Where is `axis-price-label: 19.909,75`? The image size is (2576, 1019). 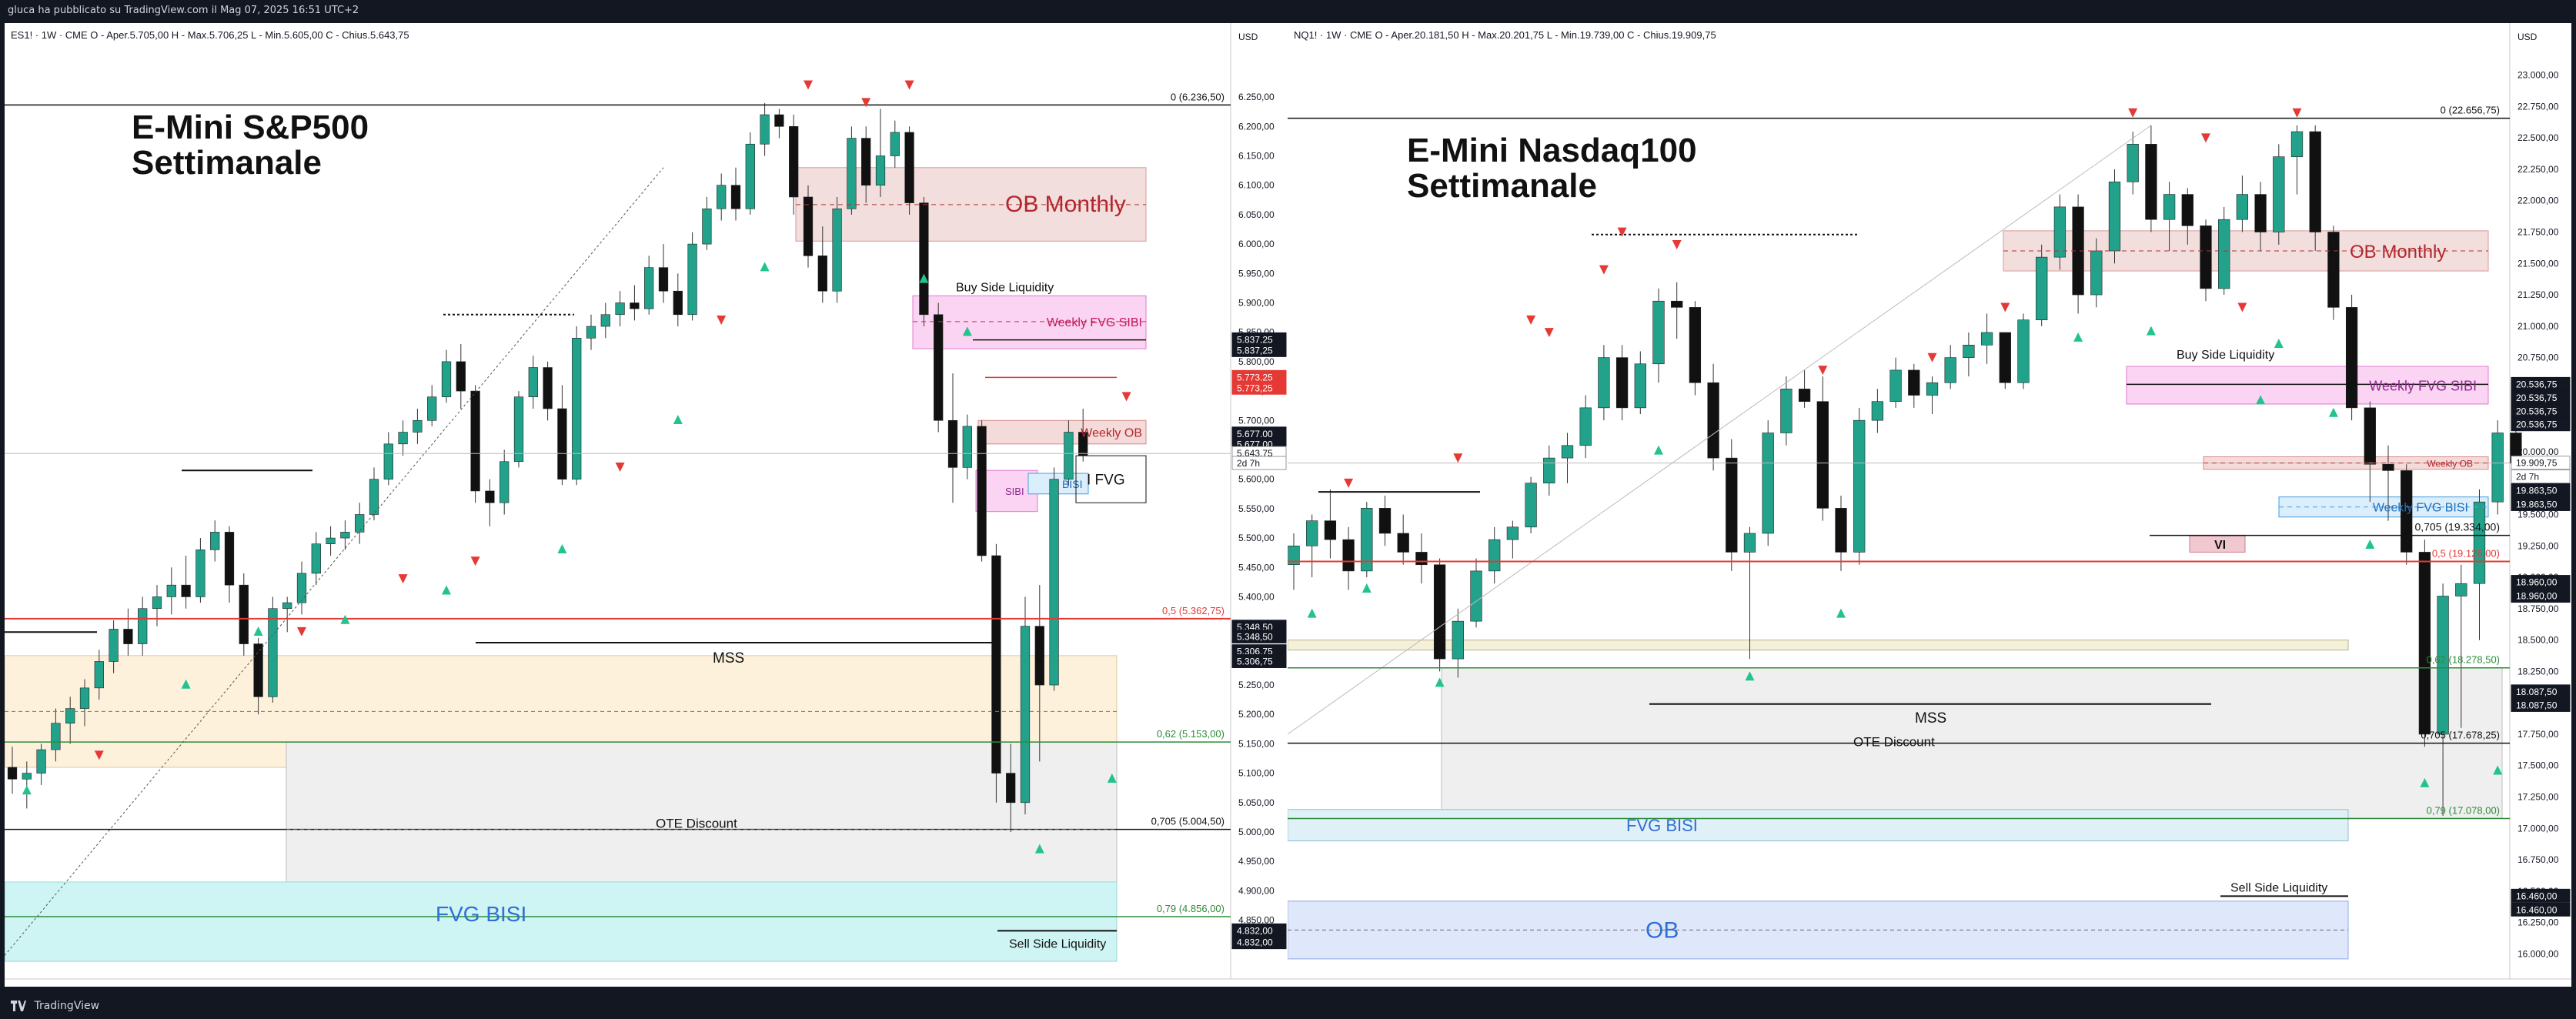 axis-price-label: 19.909,75 is located at coordinates (2537, 463).